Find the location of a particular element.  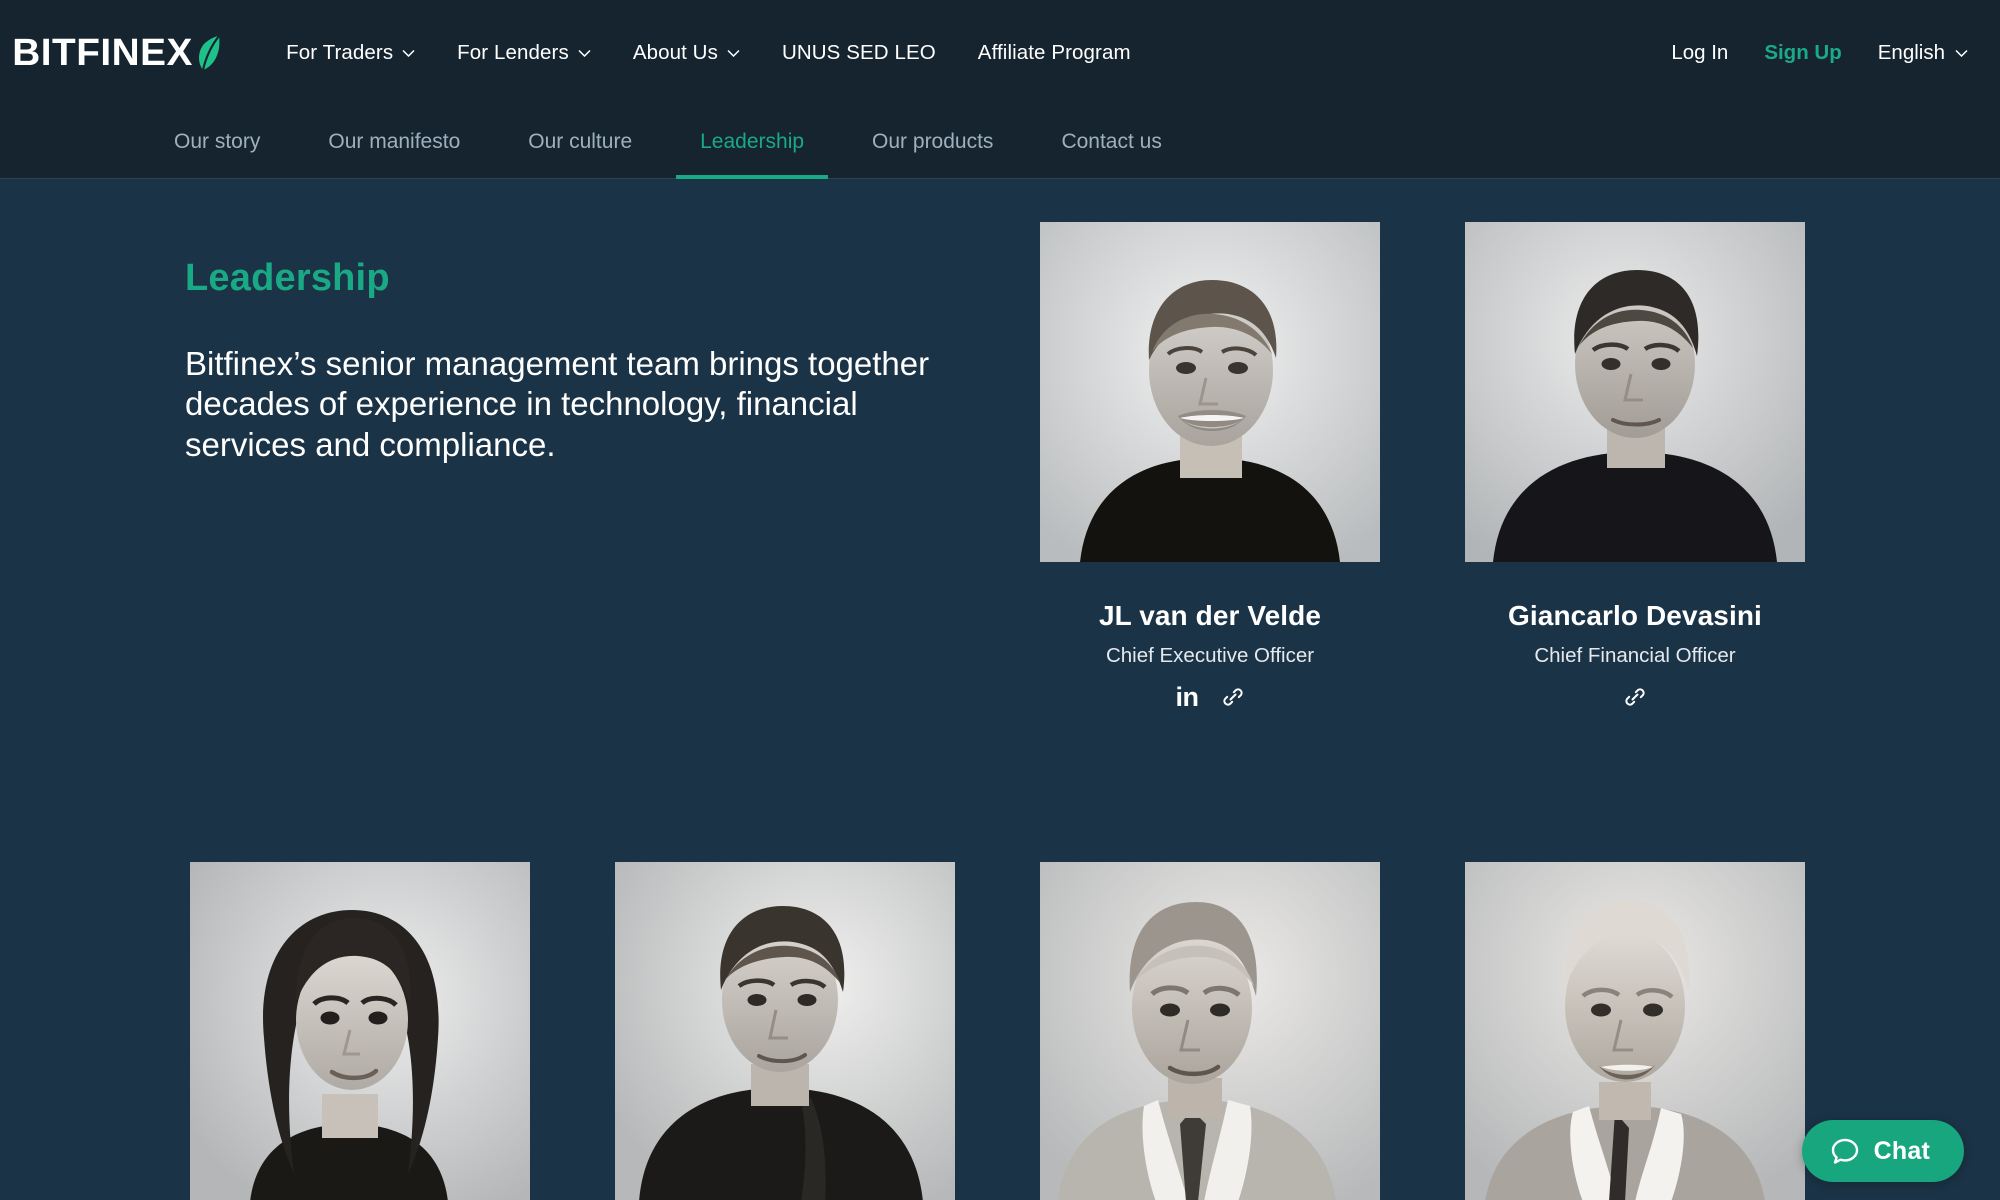

leader-socials is located at coordinates (1635, 697).